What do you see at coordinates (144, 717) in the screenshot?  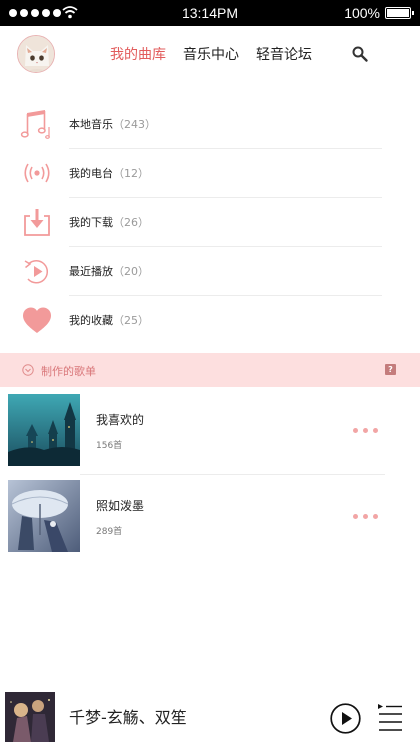 I see `song-artist: -玄觞、双笙` at bounding box center [144, 717].